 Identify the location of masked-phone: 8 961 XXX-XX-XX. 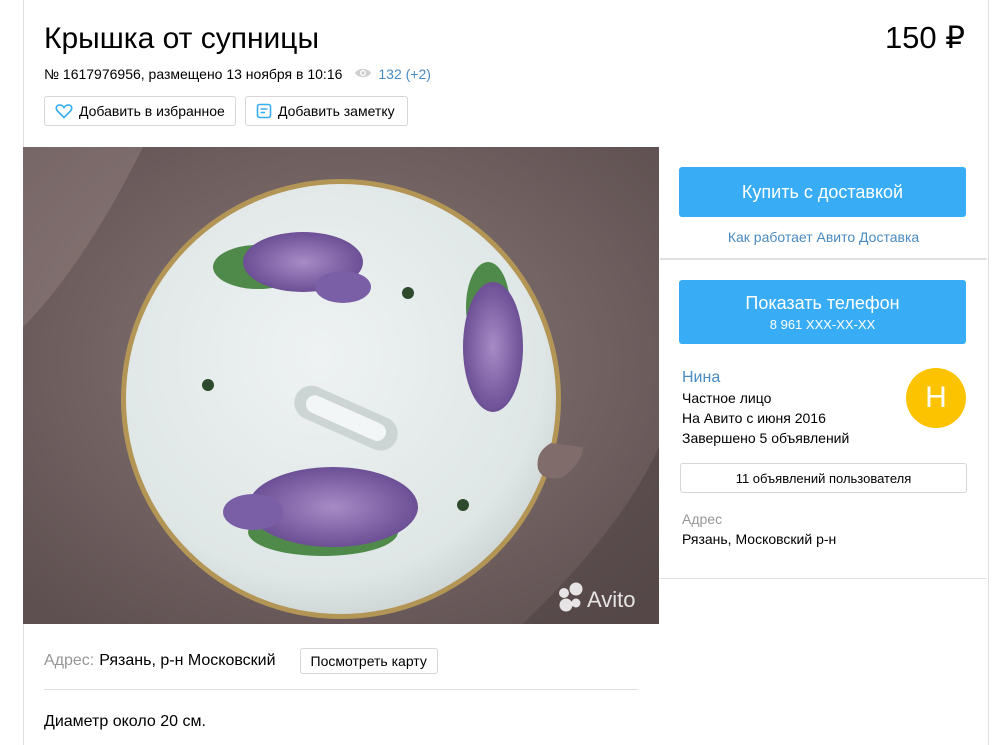
(822, 324).